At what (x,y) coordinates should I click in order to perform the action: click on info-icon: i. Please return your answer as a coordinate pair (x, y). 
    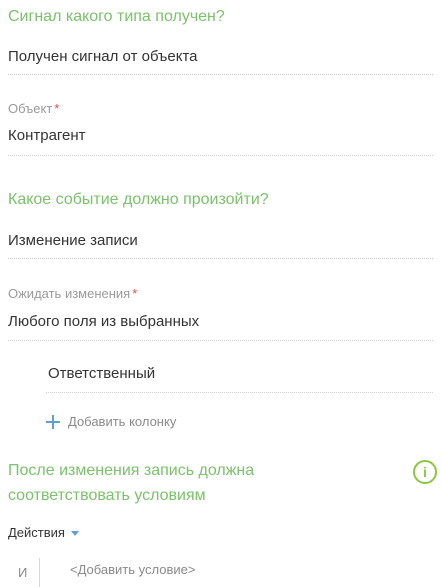
    Looking at the image, I should click on (425, 472).